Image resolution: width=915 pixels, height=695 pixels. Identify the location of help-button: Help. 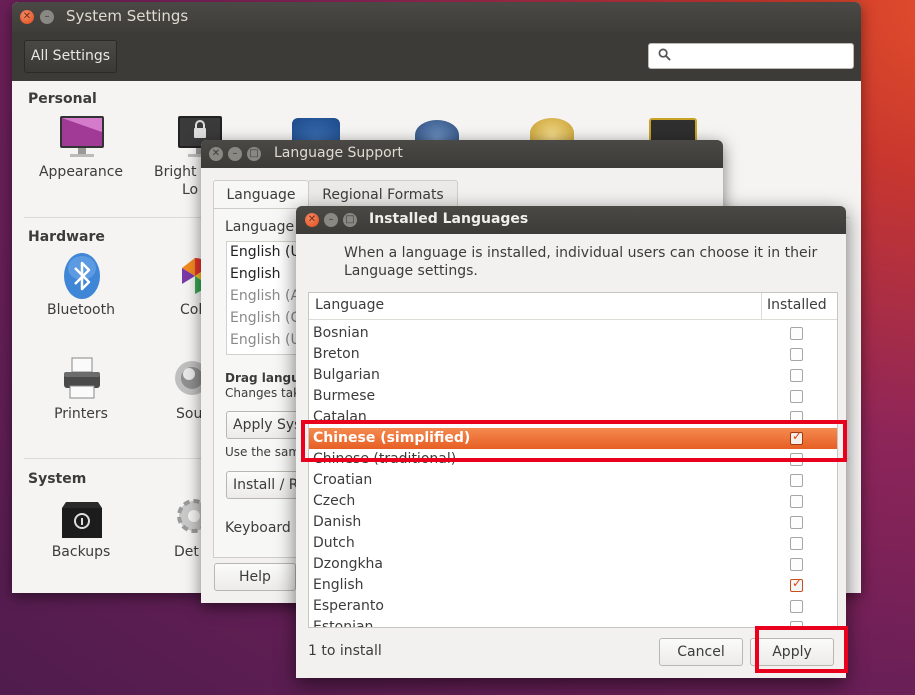
(255, 577).